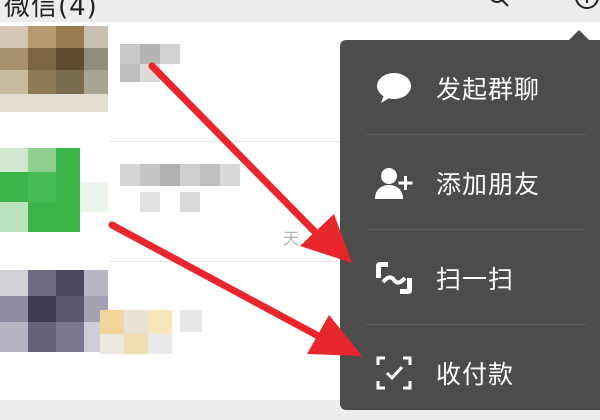 This screenshot has height=420, width=600. What do you see at coordinates (394, 373) in the screenshot?
I see `payment-icon` at bounding box center [394, 373].